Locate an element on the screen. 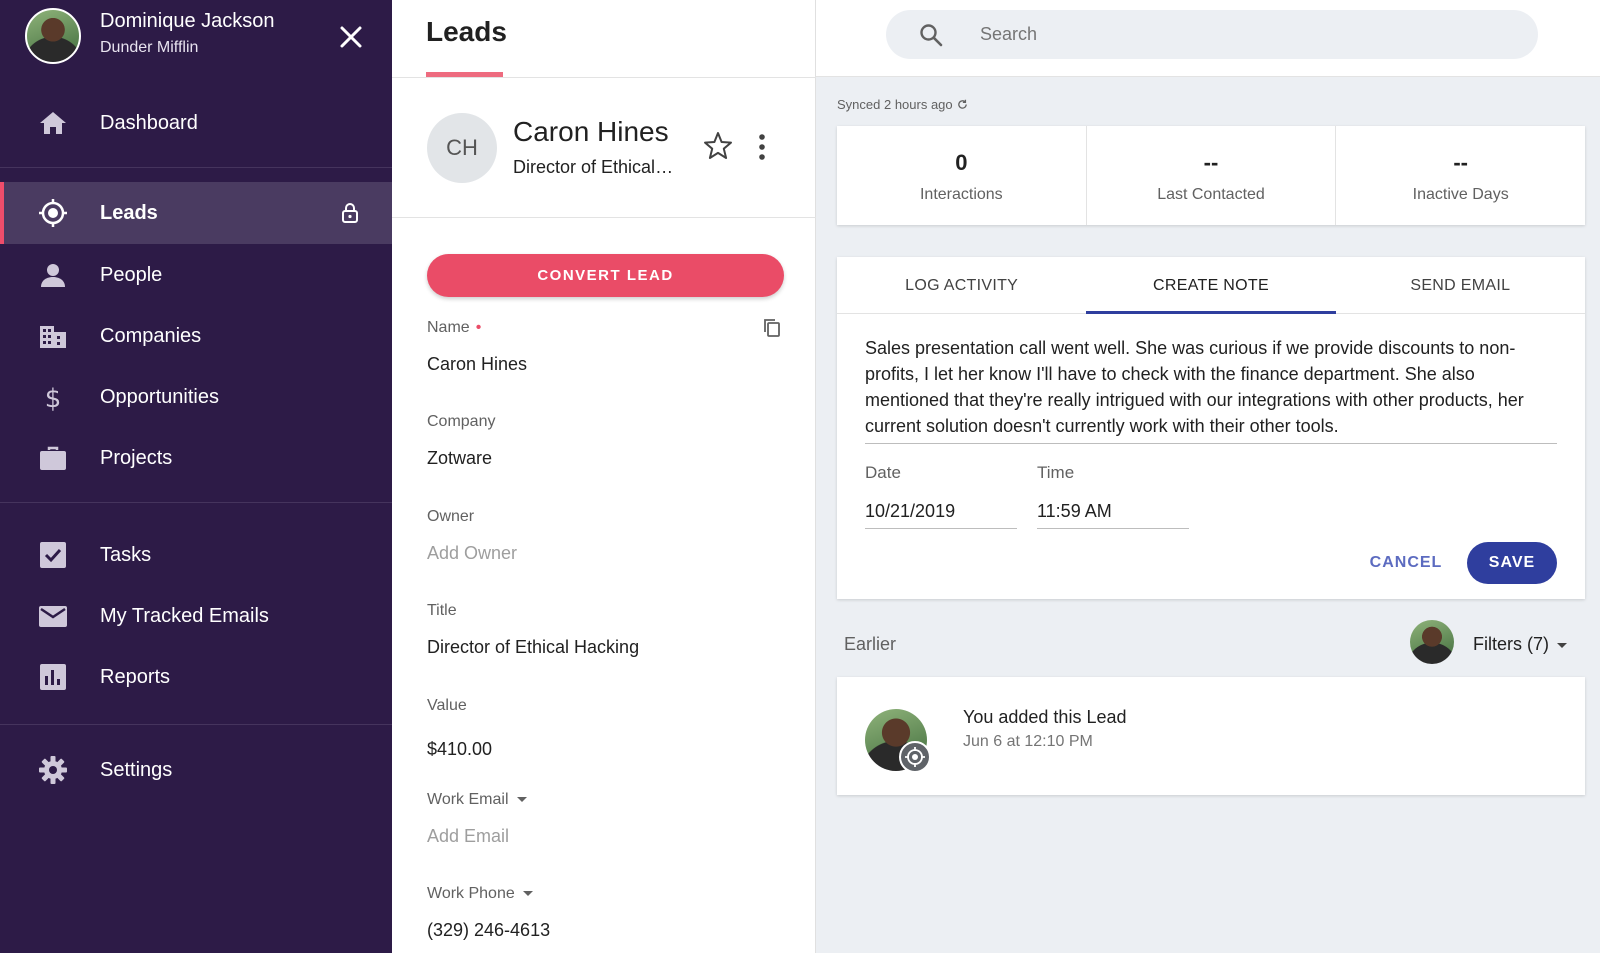 The height and width of the screenshot is (953, 1600). search-icon is located at coordinates (931, 35).